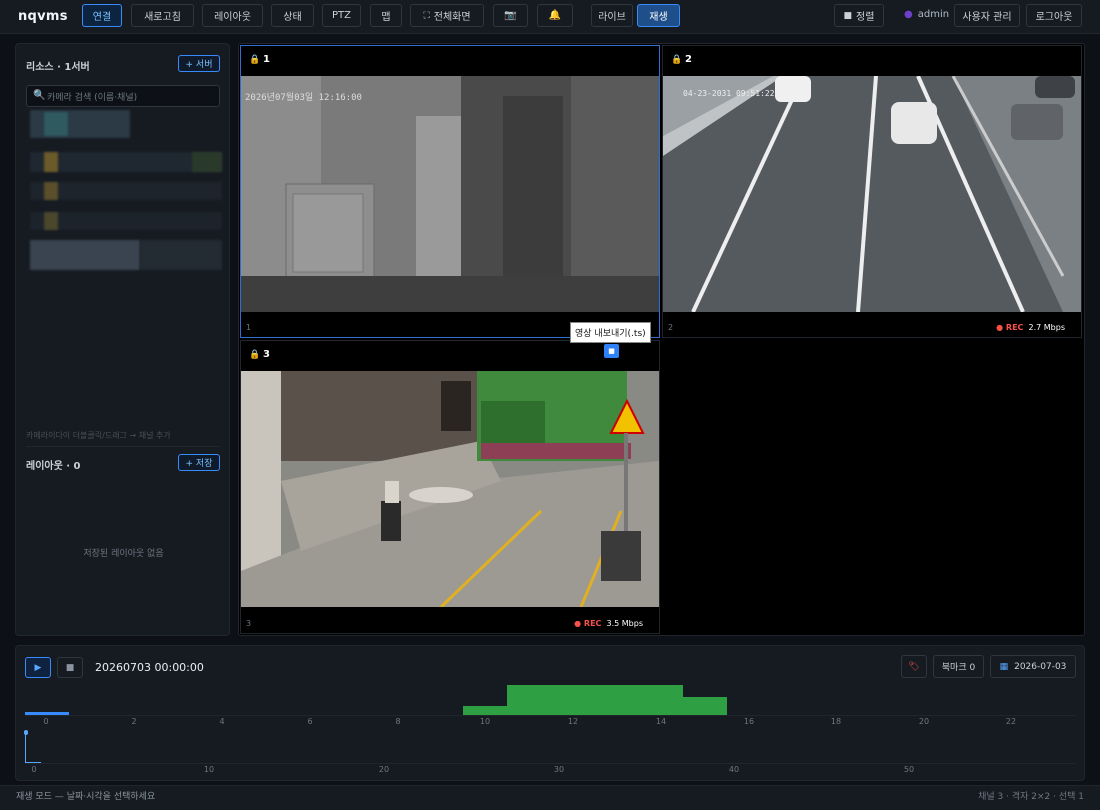  I want to click on camera-feed-1: 2026년07월03일 12:16:00, so click(450, 194).